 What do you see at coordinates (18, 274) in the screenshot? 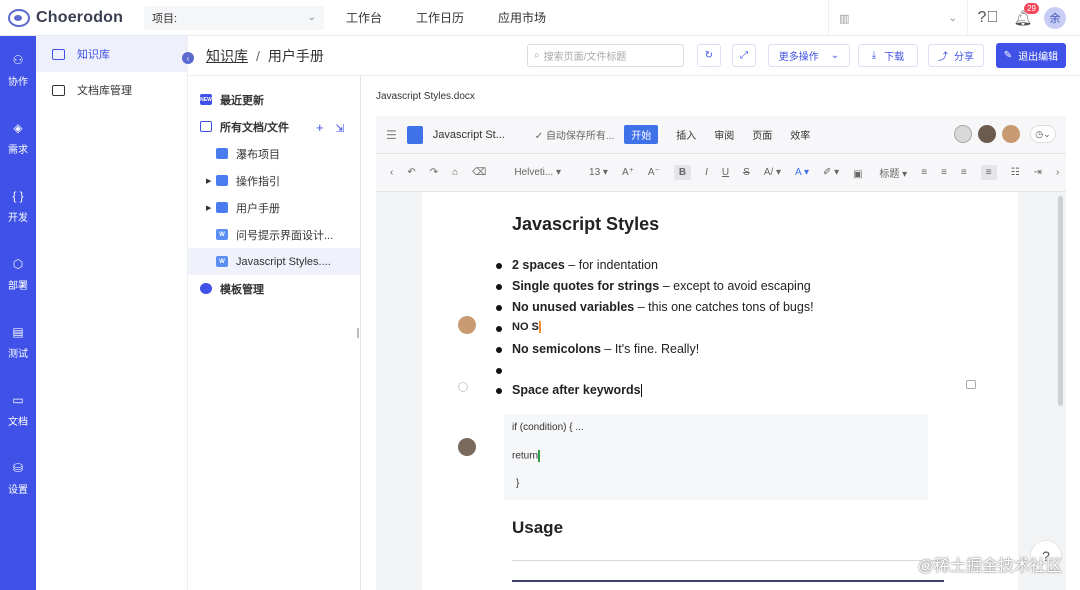
I see `rail-item-deploy: ⬡ 部署` at bounding box center [18, 274].